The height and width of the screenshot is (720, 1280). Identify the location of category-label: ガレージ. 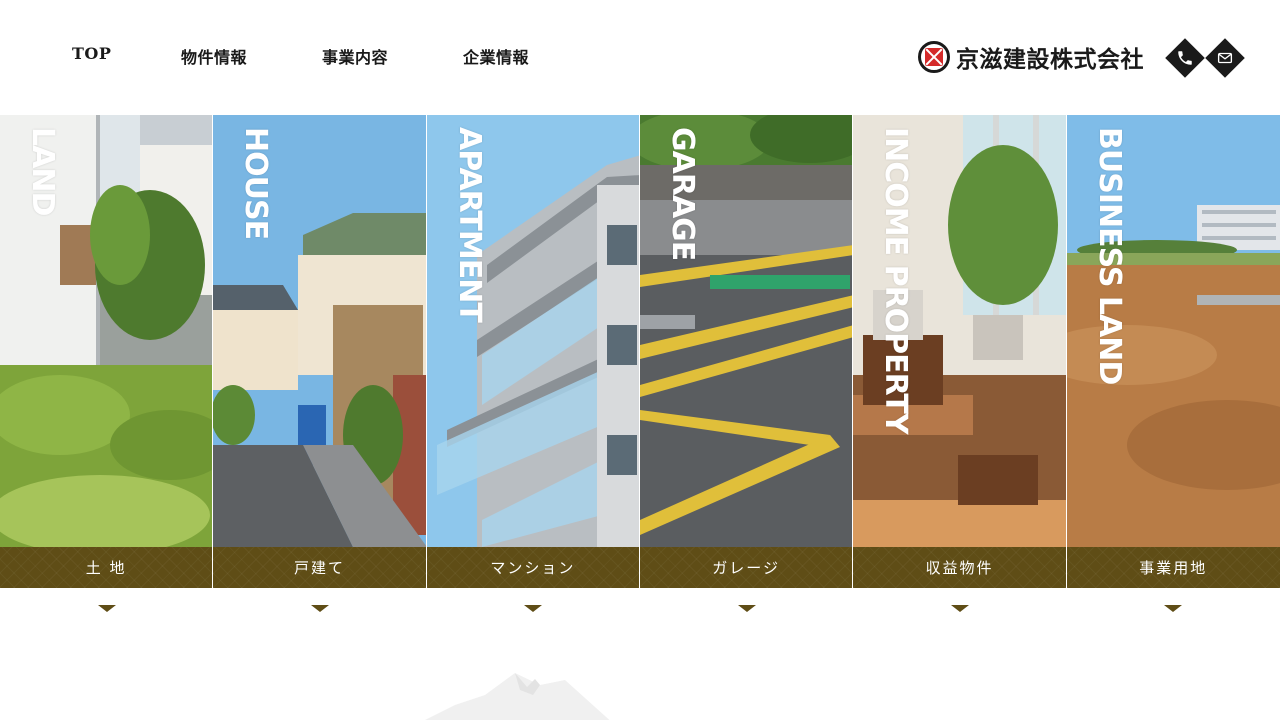
(746, 567).